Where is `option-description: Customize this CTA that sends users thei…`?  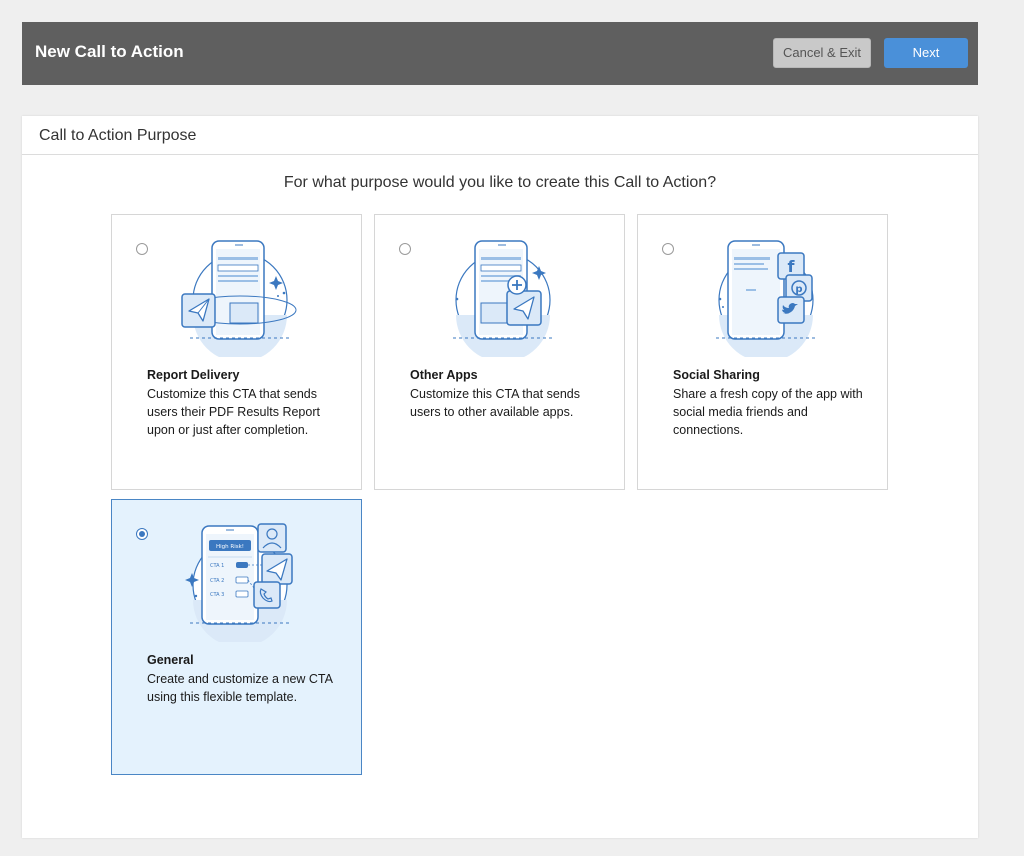
option-description: Customize this CTA that sends users thei… is located at coordinates (233, 412).